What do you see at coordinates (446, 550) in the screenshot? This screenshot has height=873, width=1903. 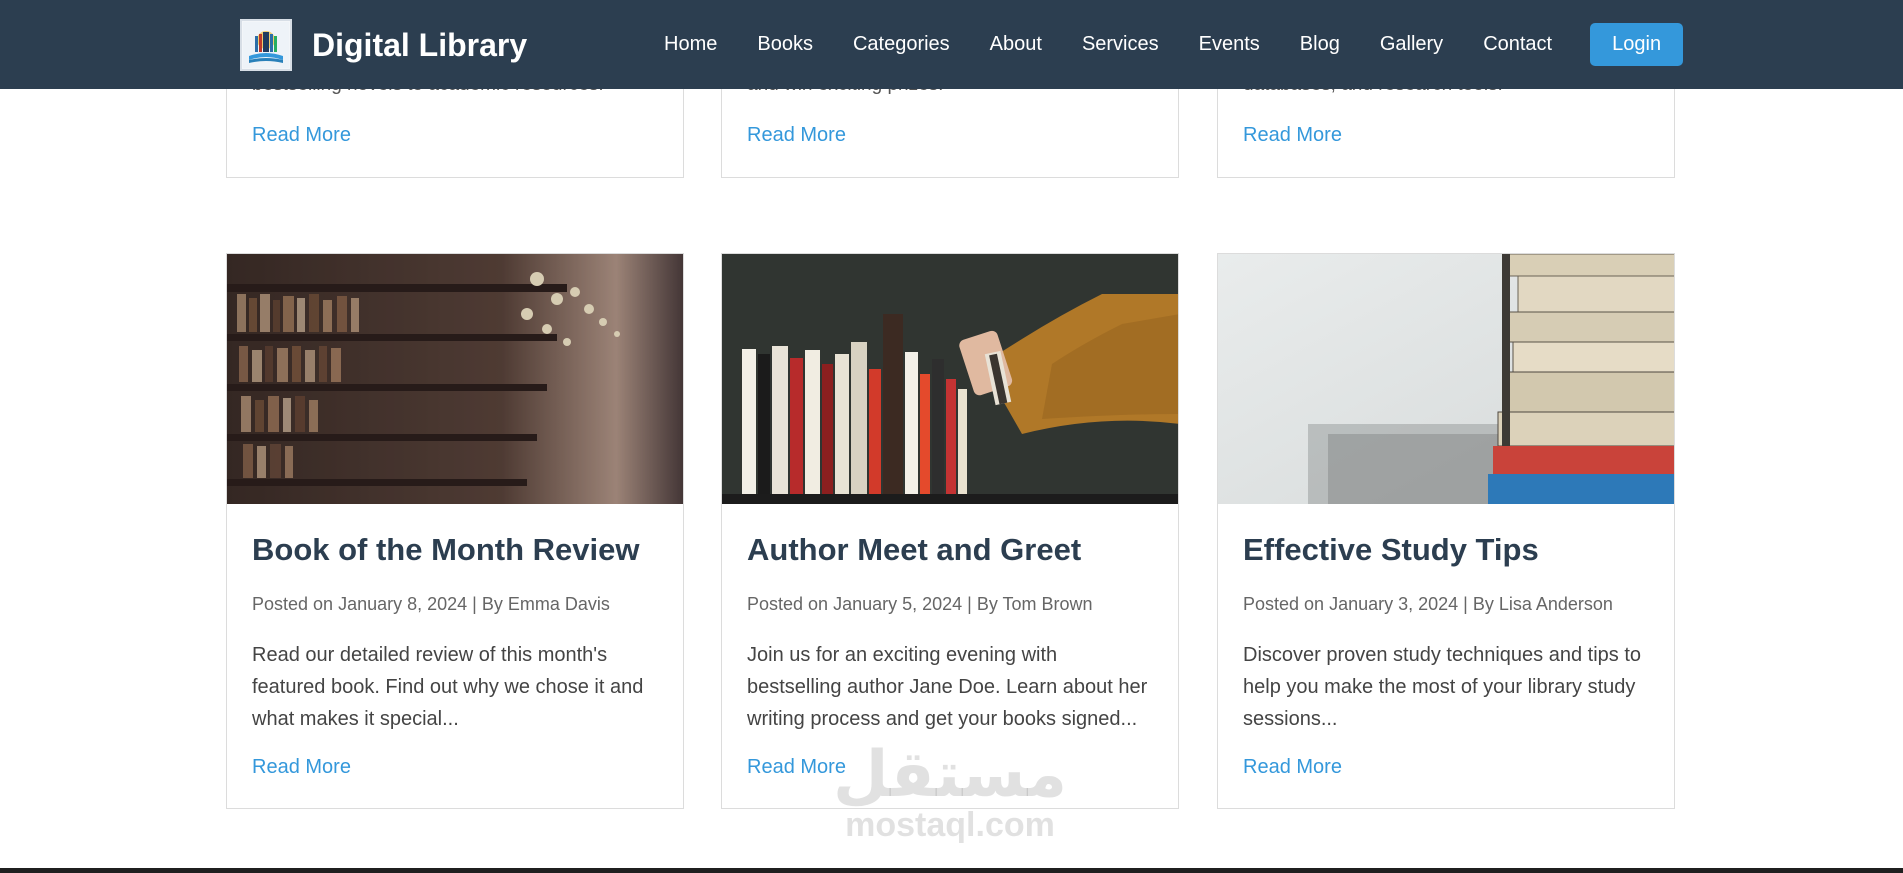 I see `post-title: Book of the Month Review` at bounding box center [446, 550].